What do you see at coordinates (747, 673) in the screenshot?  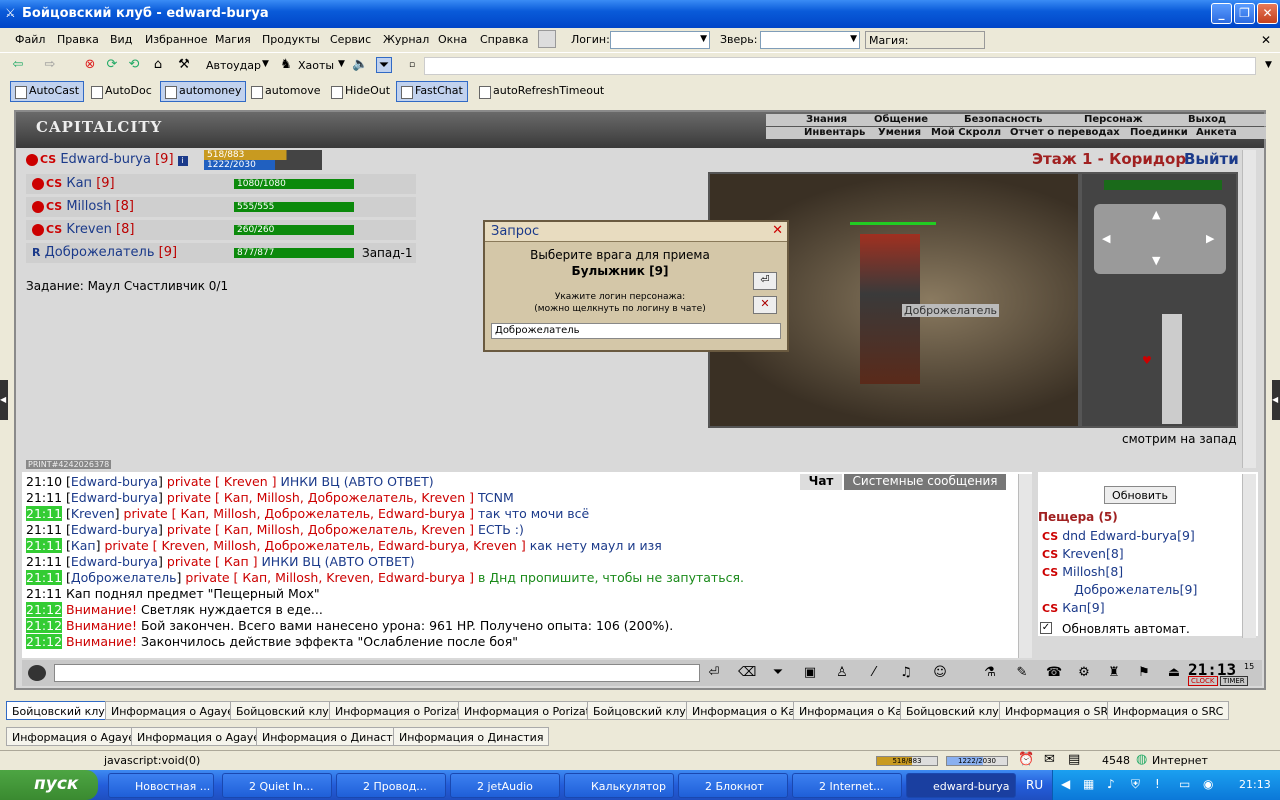 I see `eraser-icon: ⌫` at bounding box center [747, 673].